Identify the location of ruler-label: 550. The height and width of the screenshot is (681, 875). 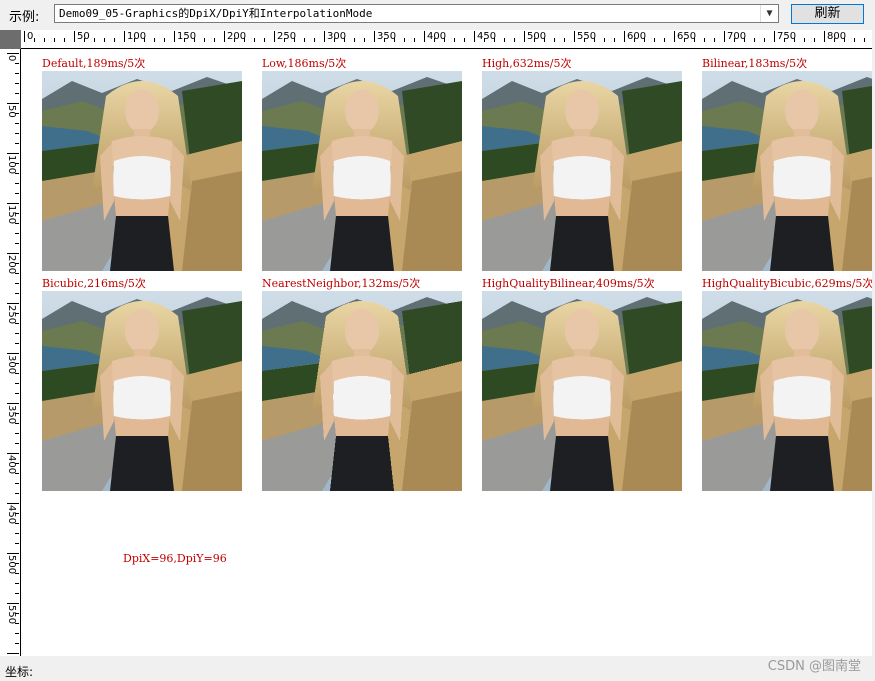
(587, 36).